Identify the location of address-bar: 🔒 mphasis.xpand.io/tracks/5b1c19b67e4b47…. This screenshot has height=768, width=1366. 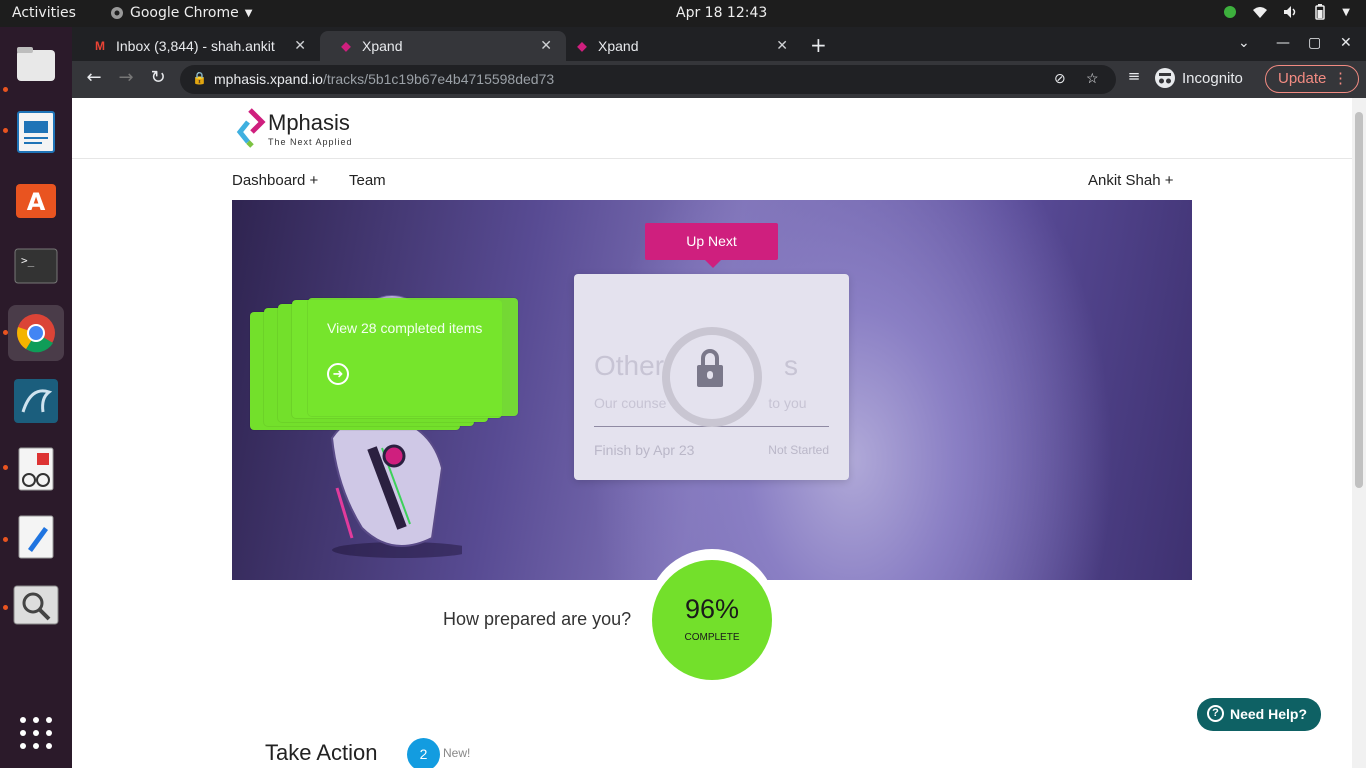
(648, 79).